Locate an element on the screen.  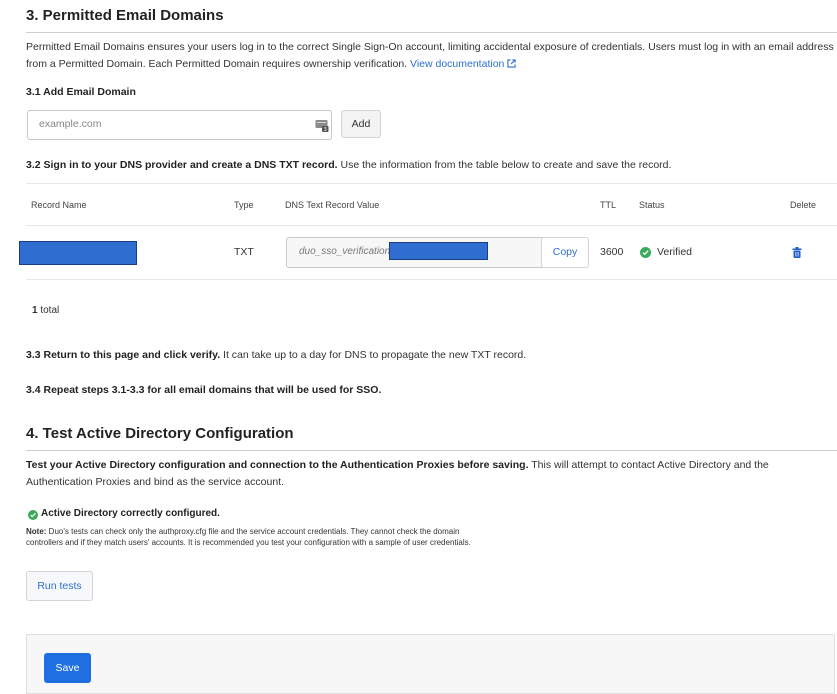
svg-text: 3 is located at coordinates (325, 129).